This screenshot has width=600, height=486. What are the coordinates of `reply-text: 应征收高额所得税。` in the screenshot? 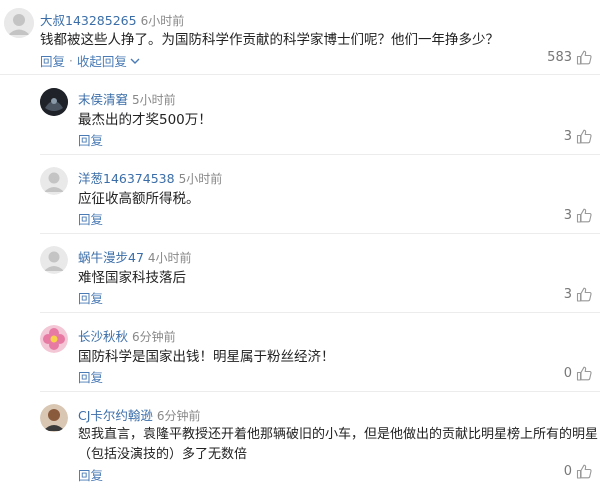 It's located at (139, 199).